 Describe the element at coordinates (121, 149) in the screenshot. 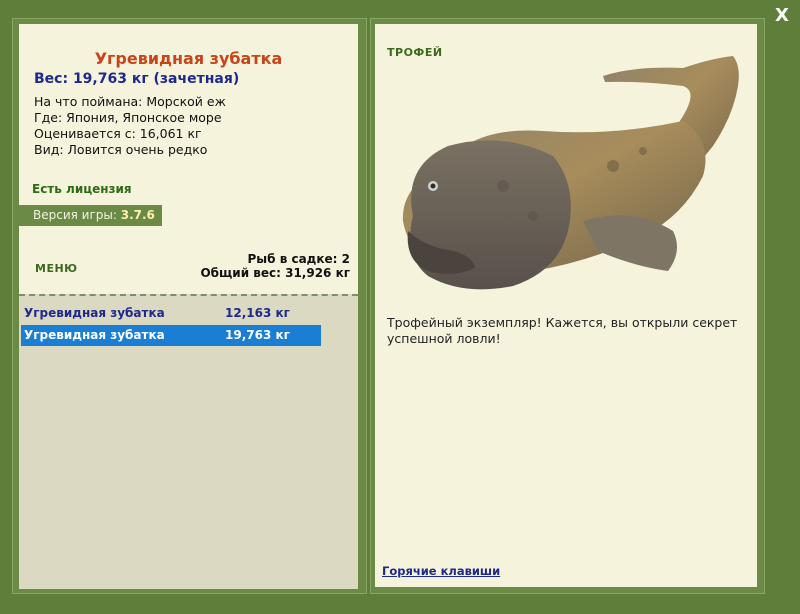

I see `info-rarity: Вид: Ловится очень редко` at that location.